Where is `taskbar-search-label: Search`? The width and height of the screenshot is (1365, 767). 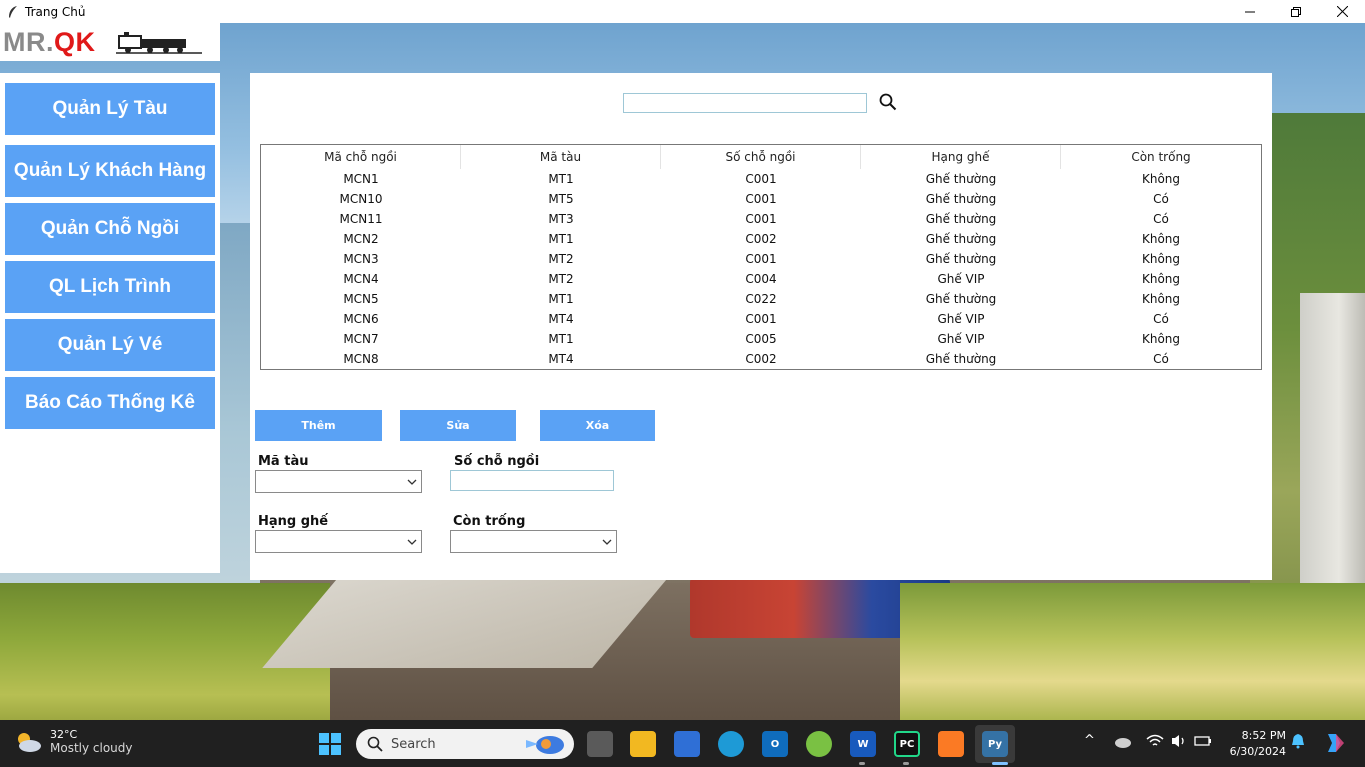 taskbar-search-label: Search is located at coordinates (413, 744).